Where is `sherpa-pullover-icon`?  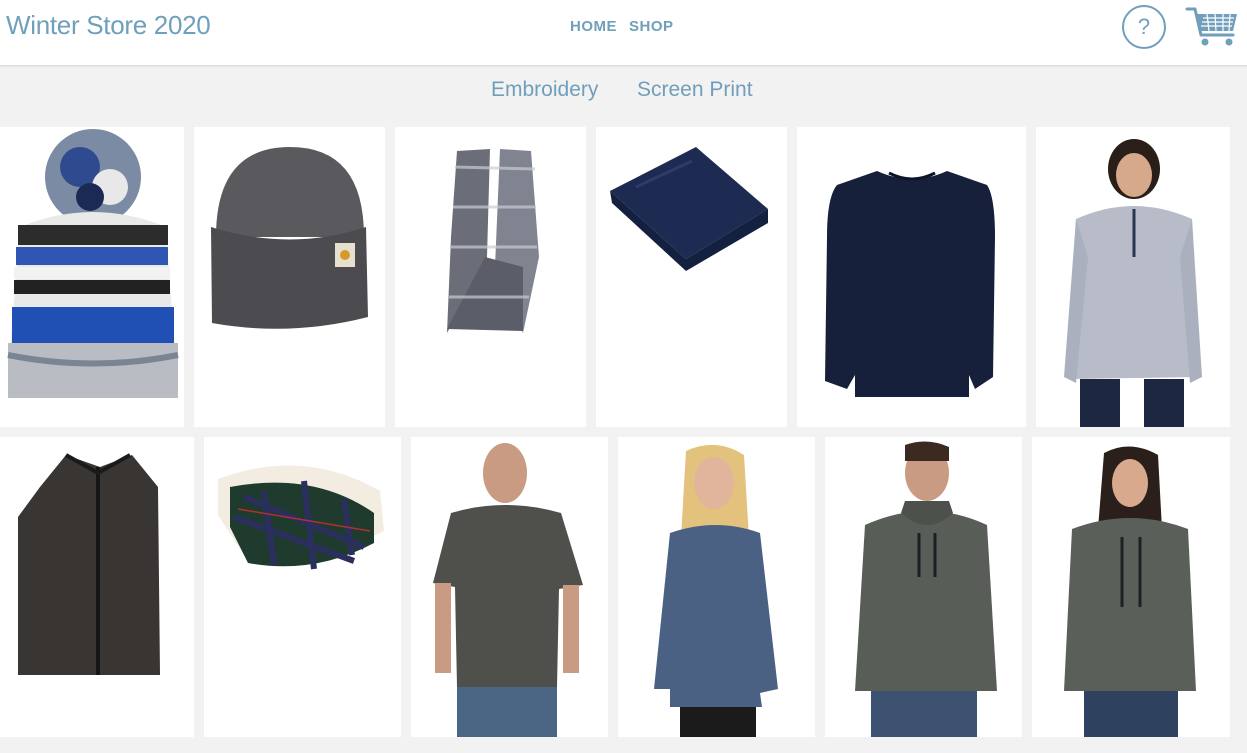
sherpa-pullover-icon is located at coordinates (1133, 283).